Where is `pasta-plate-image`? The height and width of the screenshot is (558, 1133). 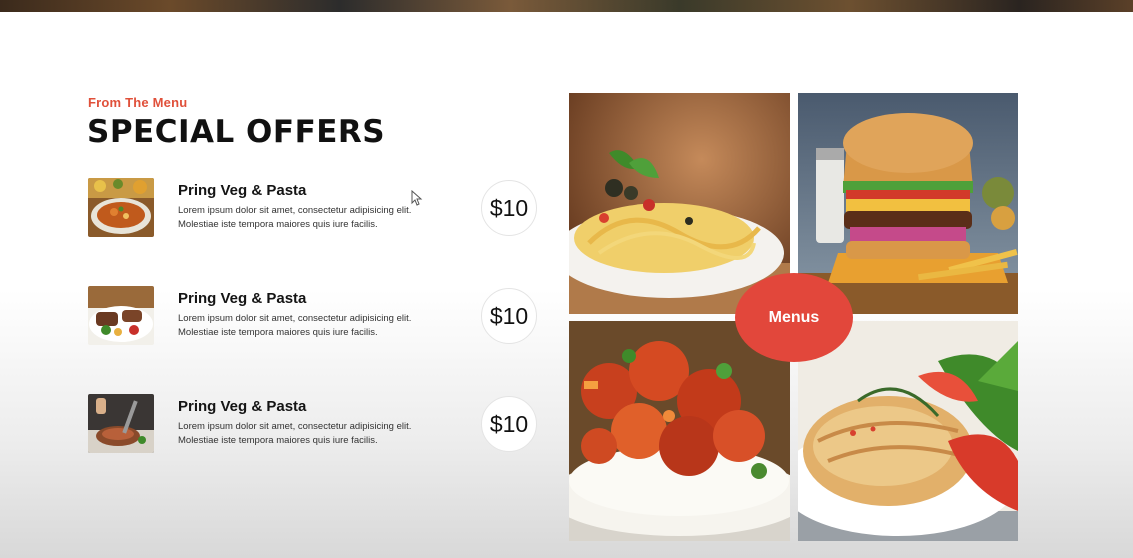 pasta-plate-image is located at coordinates (679, 203).